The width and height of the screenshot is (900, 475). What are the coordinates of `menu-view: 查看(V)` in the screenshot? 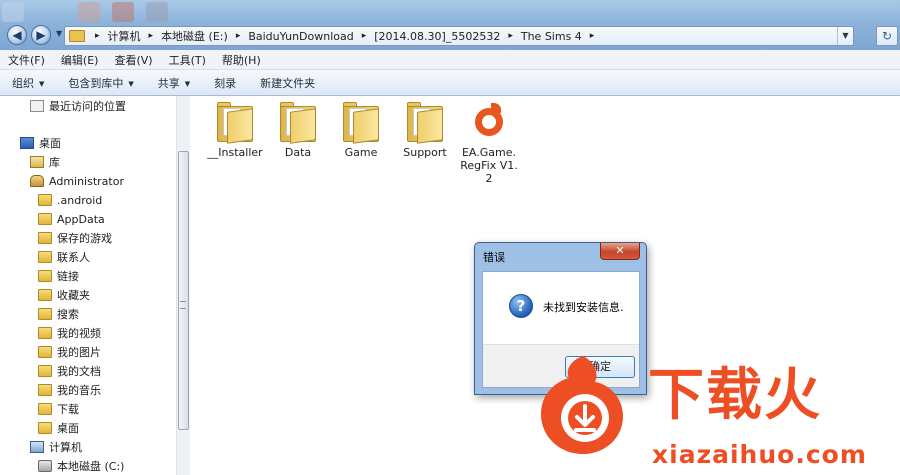 It's located at (133, 60).